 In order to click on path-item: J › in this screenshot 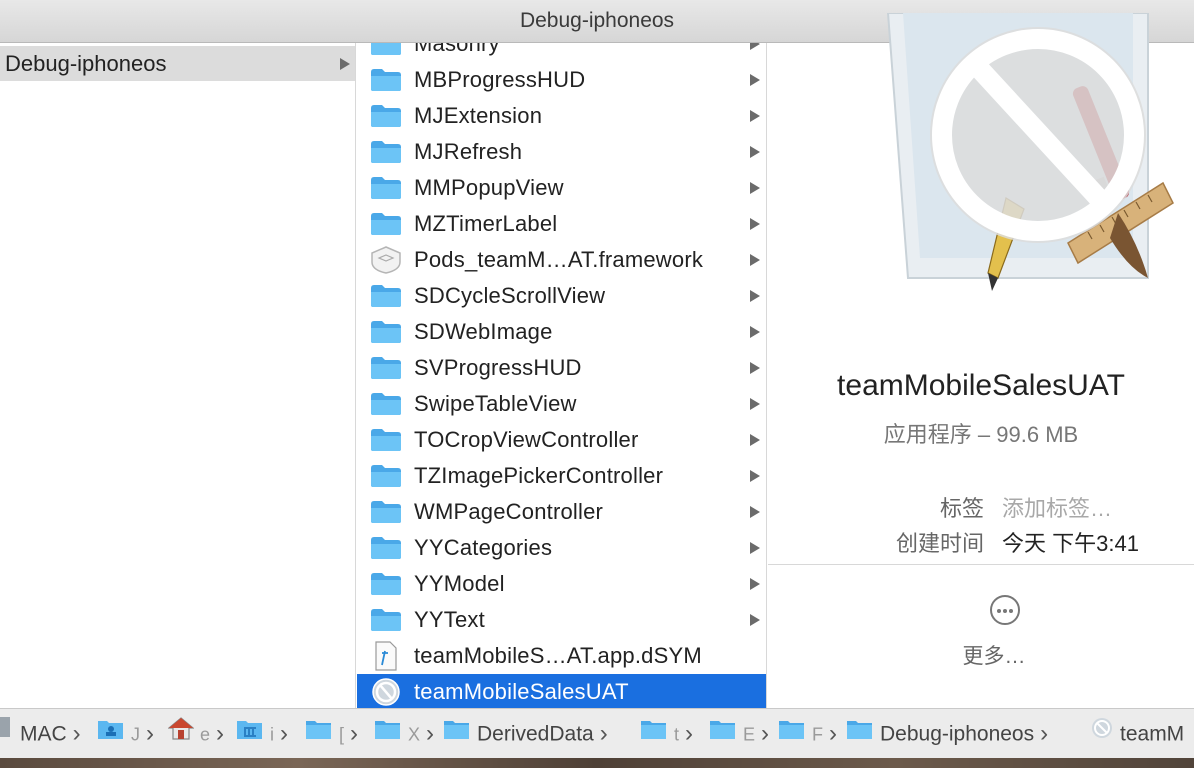, I will do `click(125, 733)`.